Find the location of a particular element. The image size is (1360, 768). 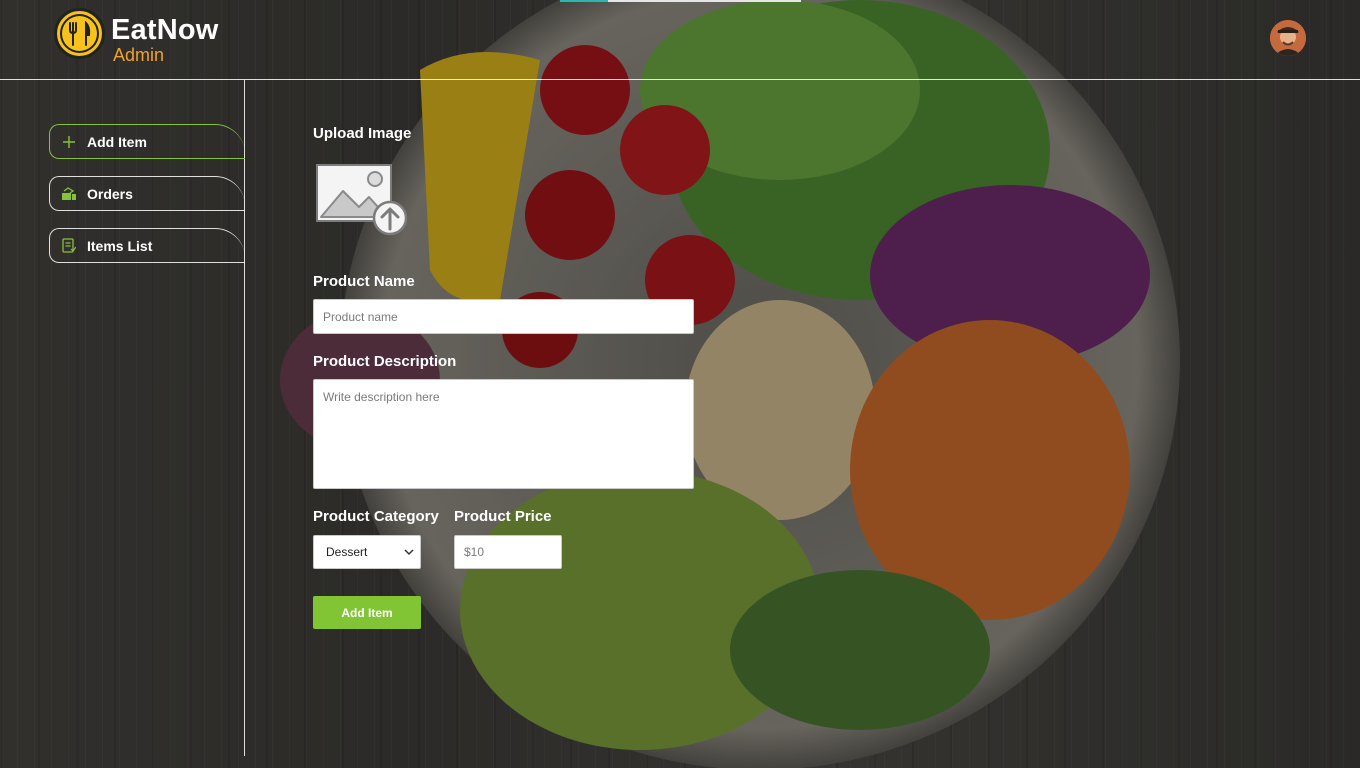

image-upload-icon is located at coordinates (362, 200).